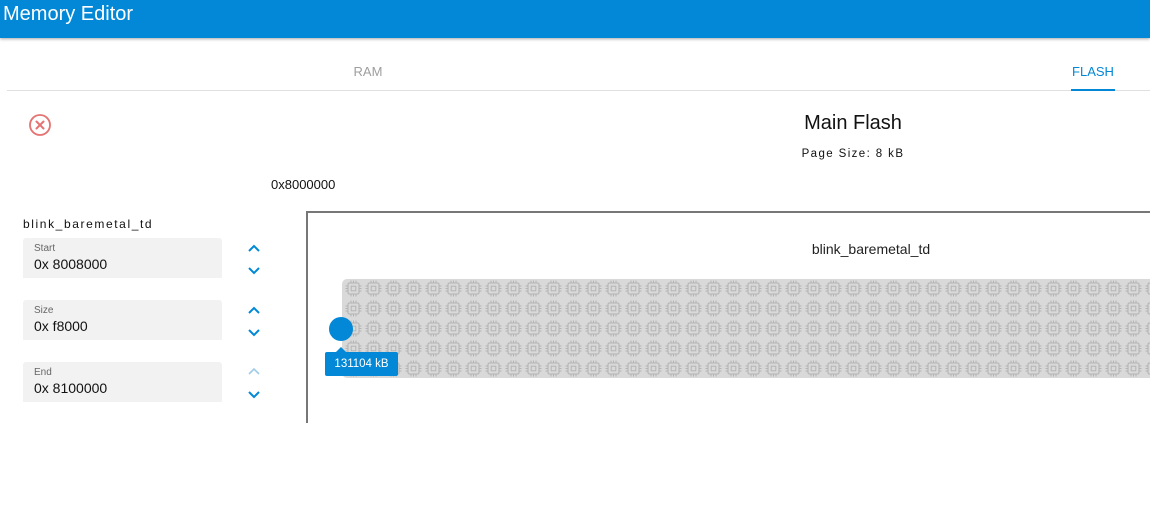  What do you see at coordinates (303, 184) in the screenshot?
I see `base-address-label: 0x8000000` at bounding box center [303, 184].